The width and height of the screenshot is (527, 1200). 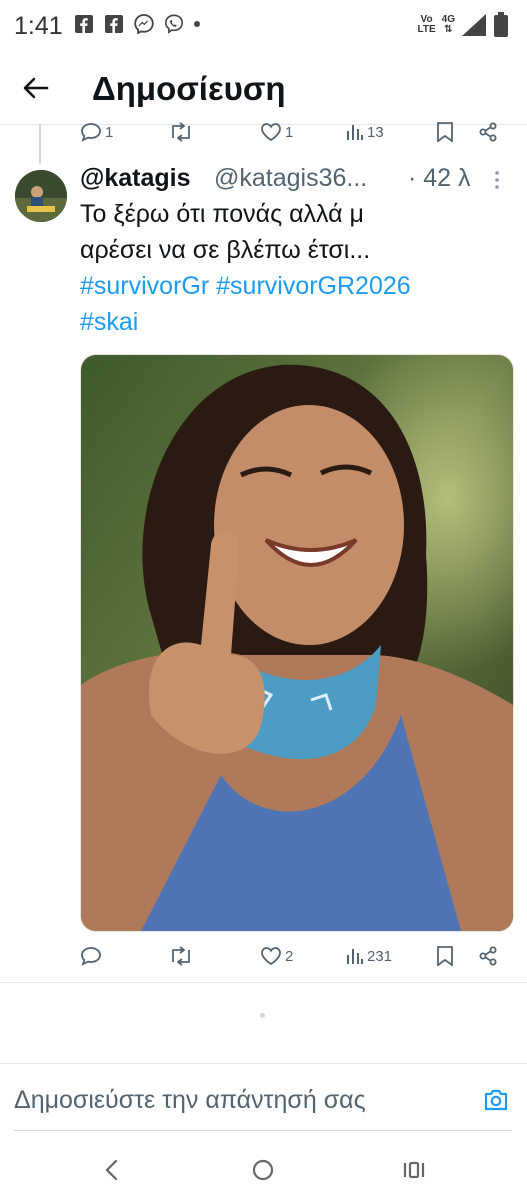 What do you see at coordinates (41, 196) in the screenshot?
I see `avatar` at bounding box center [41, 196].